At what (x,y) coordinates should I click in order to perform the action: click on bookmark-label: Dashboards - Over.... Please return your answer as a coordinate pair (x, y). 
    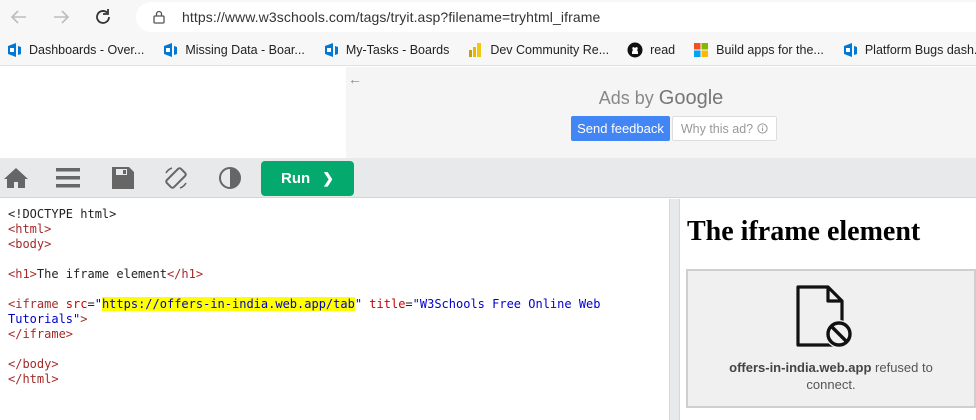
    Looking at the image, I should click on (87, 49).